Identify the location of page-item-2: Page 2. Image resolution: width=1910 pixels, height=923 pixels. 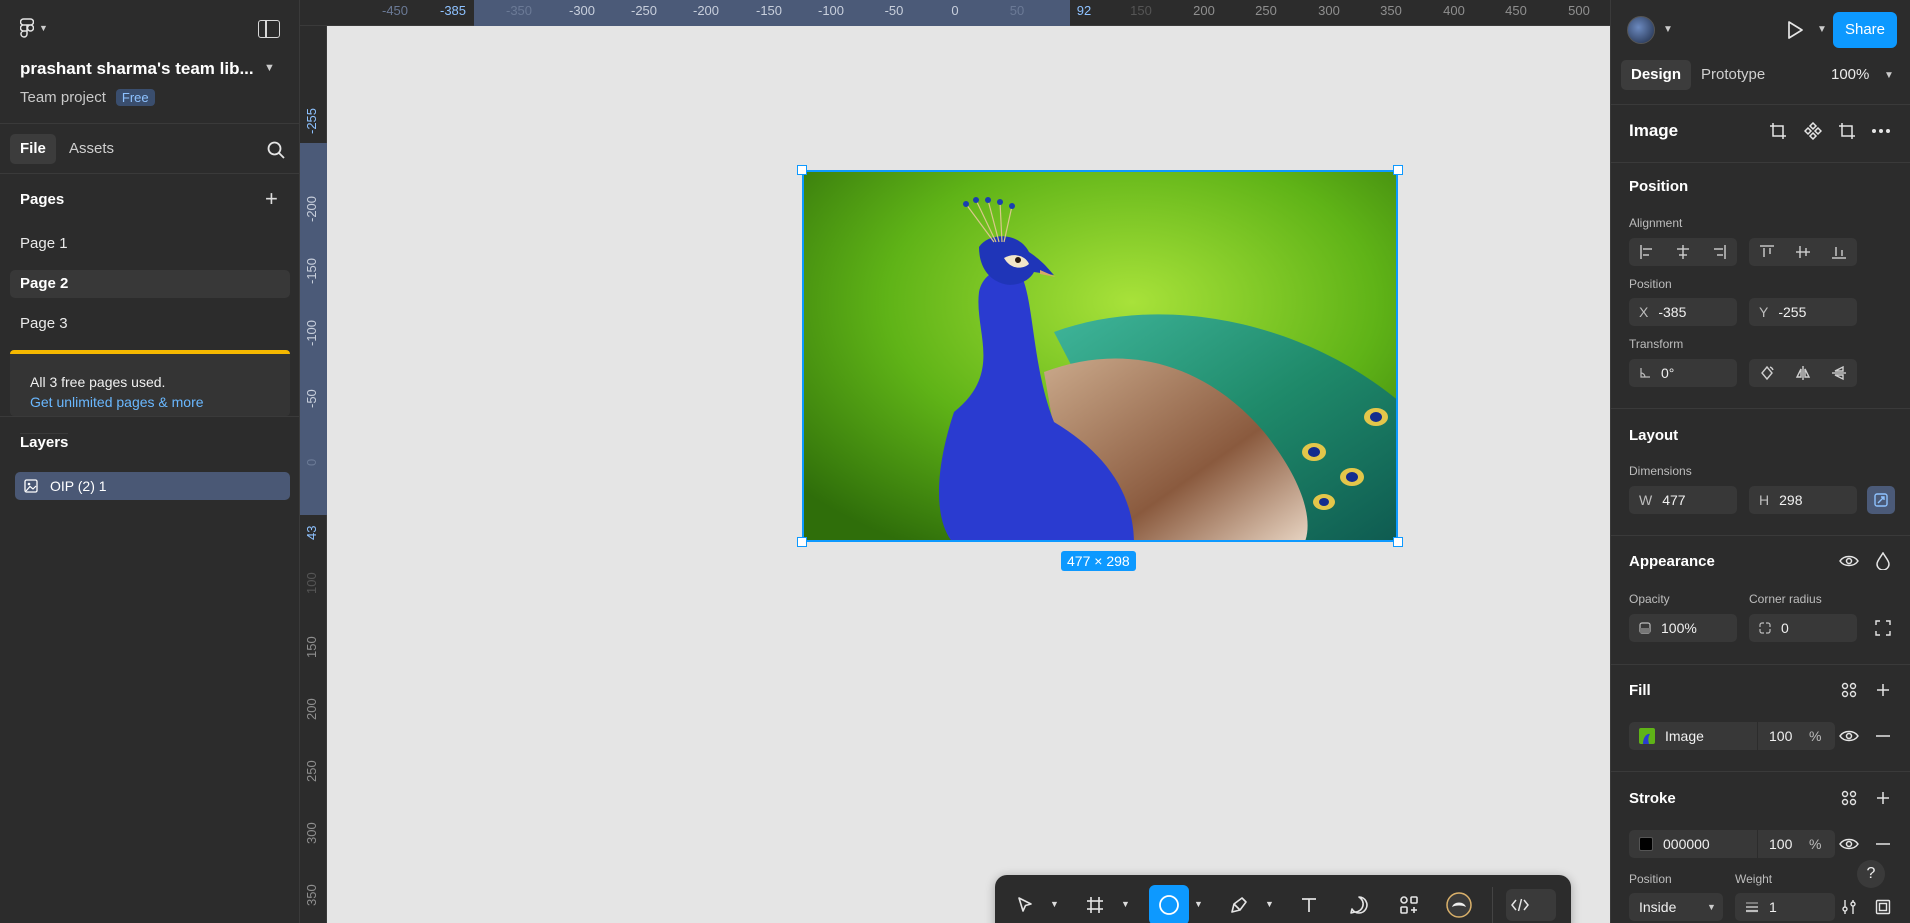
(150, 284).